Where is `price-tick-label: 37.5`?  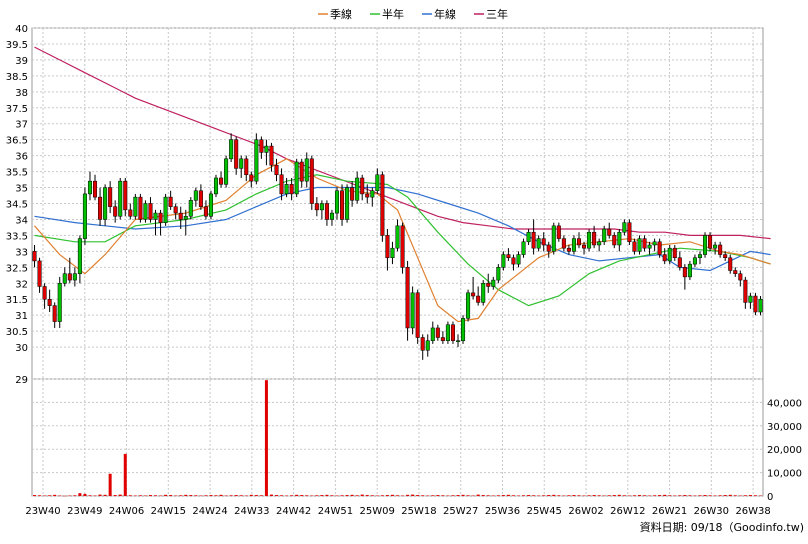 price-tick-label: 37.5 is located at coordinates (17, 109).